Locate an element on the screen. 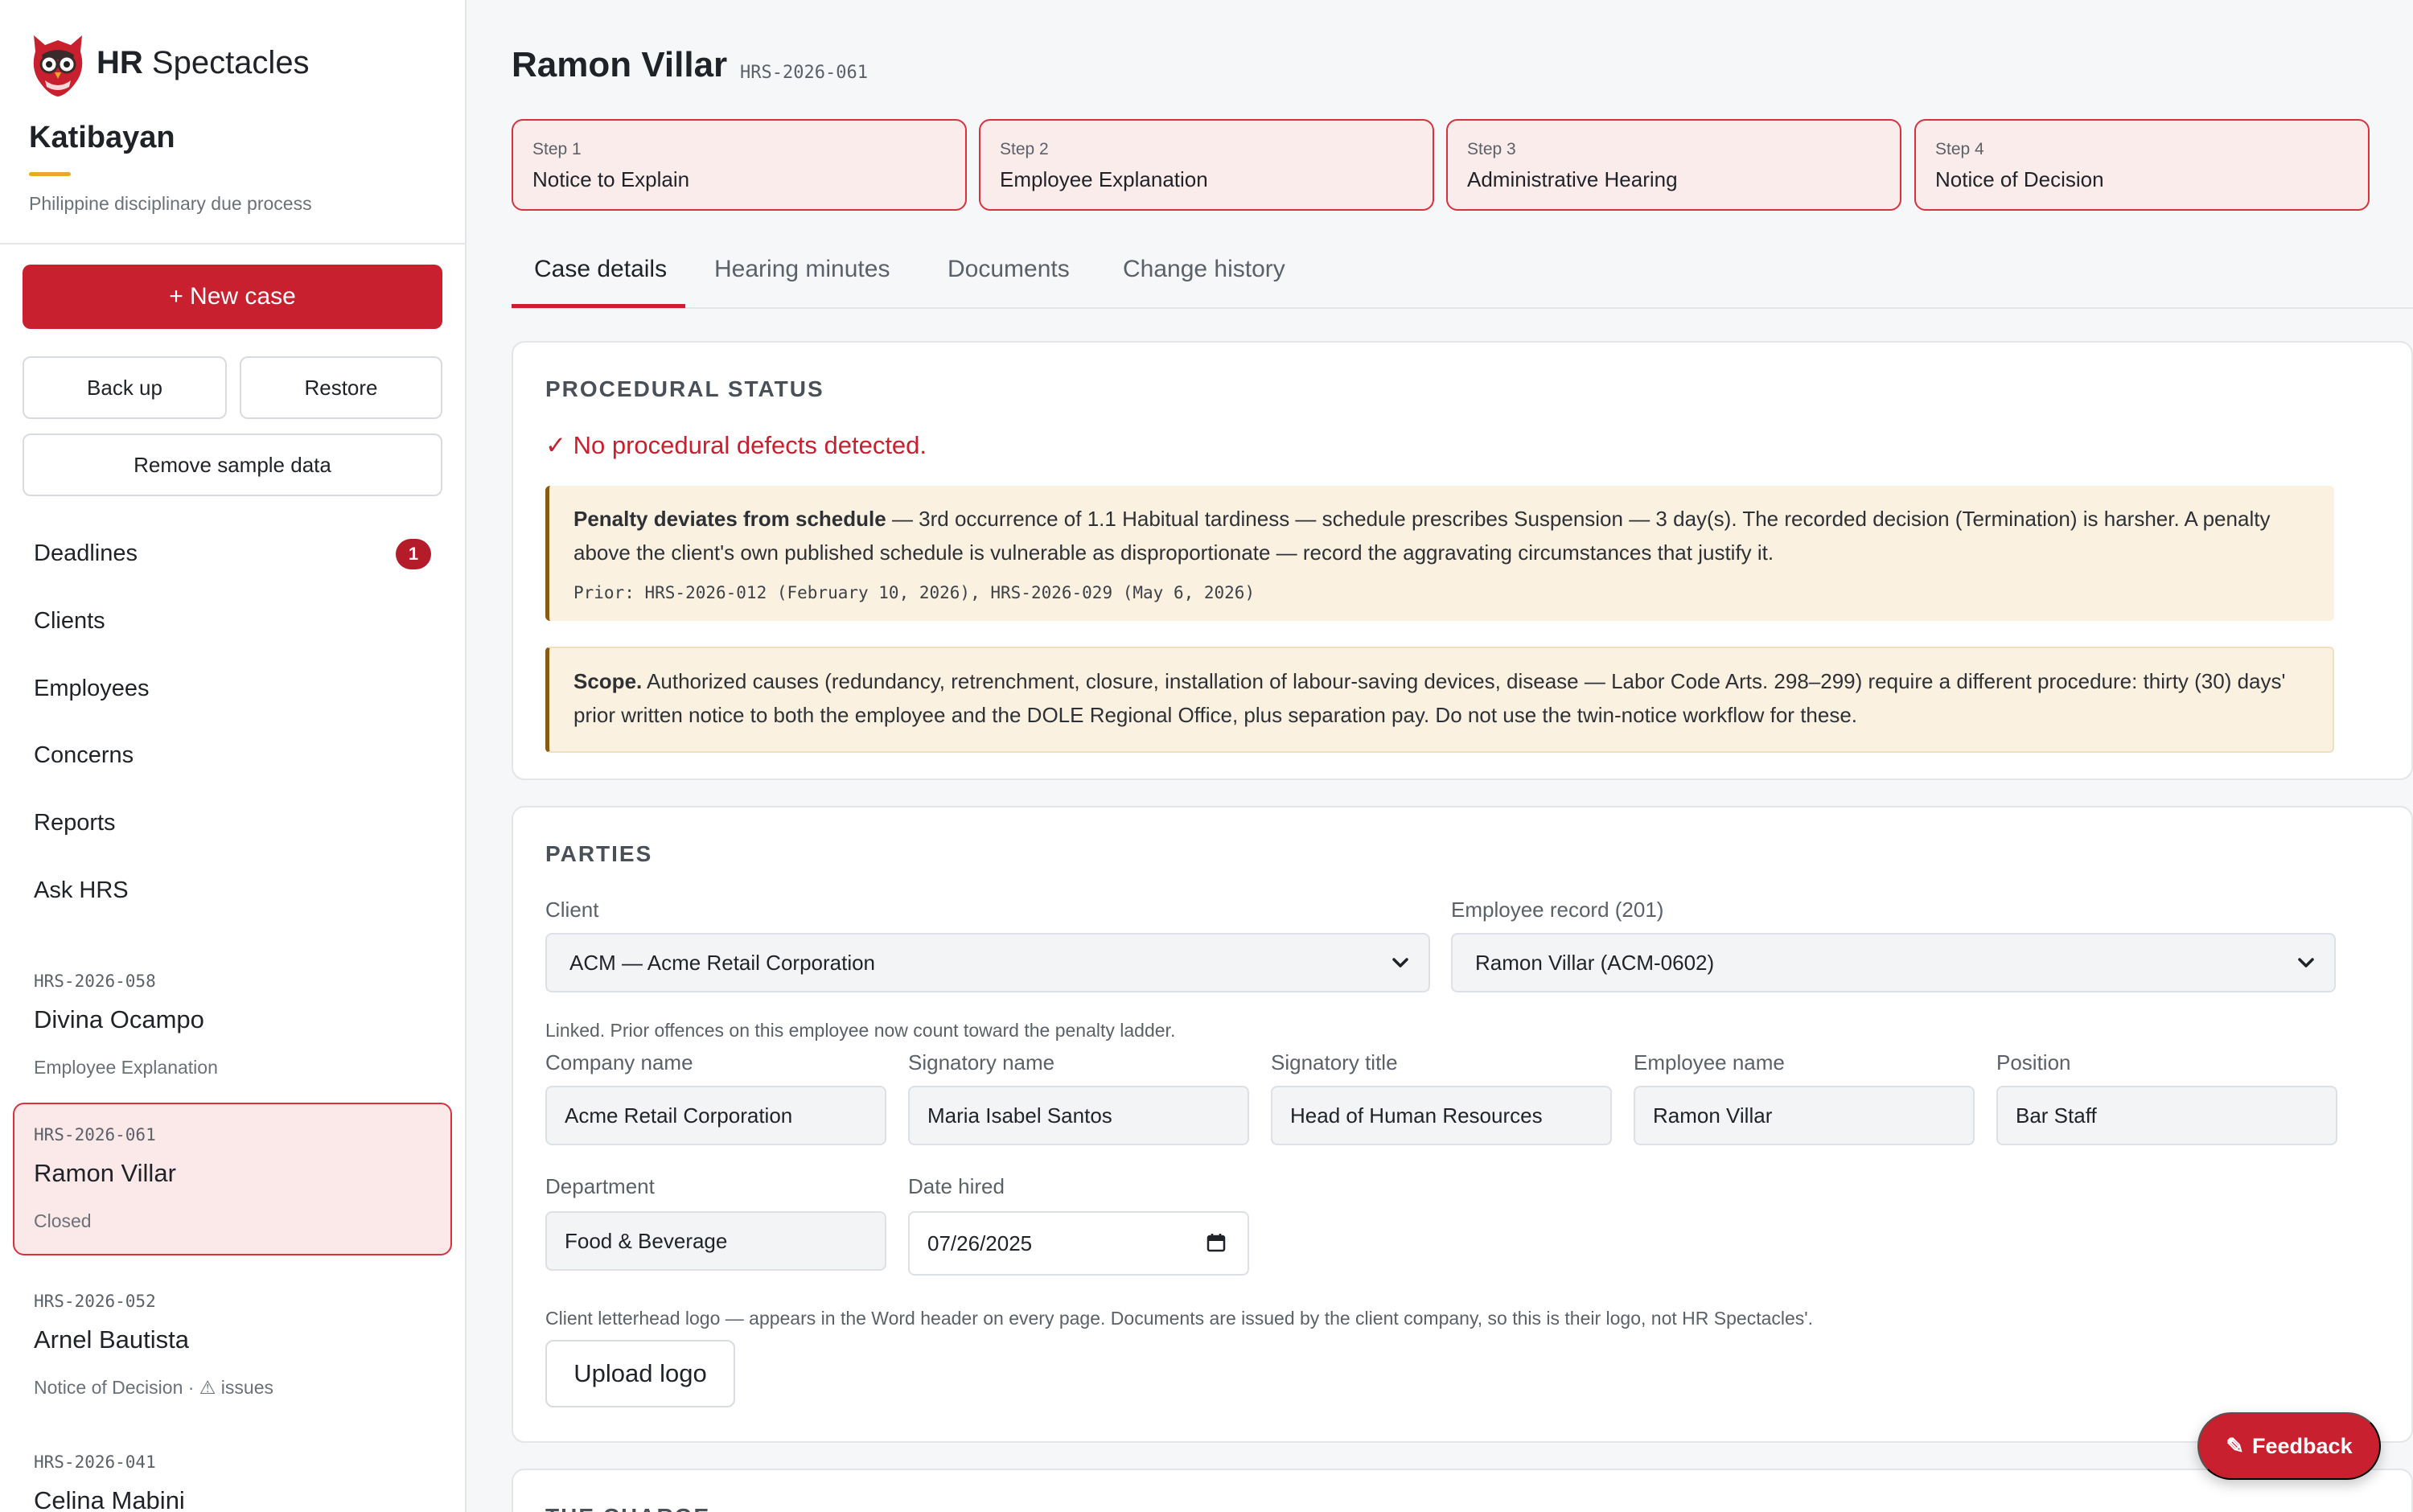 The image size is (2413, 1512). case-code: HRS-2026-058 is located at coordinates (95, 982).